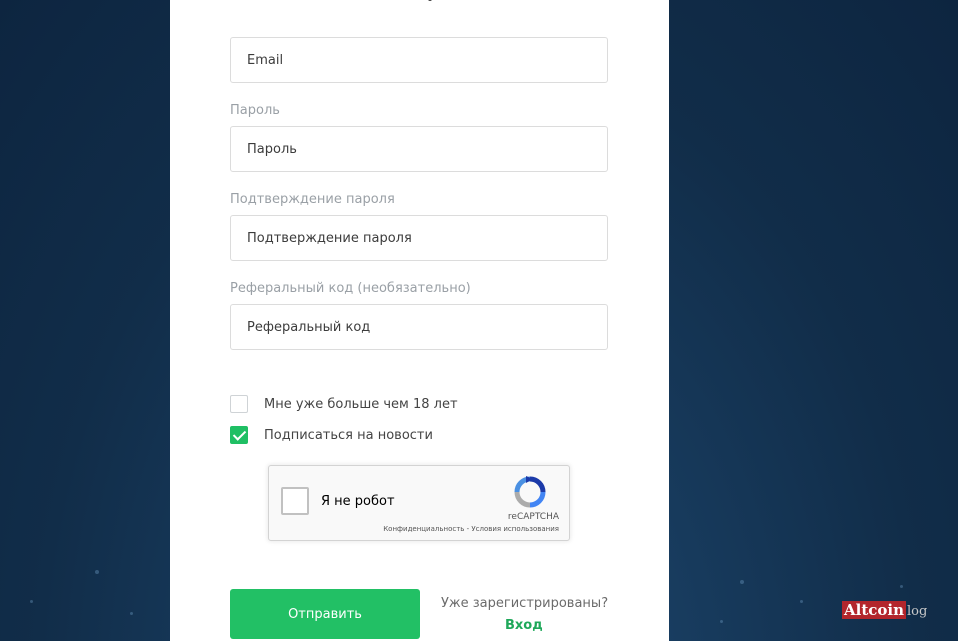 This screenshot has height=641, width=958. Describe the element at coordinates (419, 327) in the screenshot. I see `referral-code-field` at that location.